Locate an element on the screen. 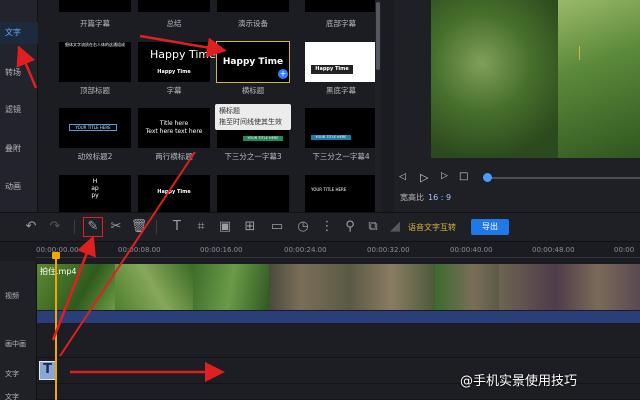 This screenshot has width=640, height=400. track-label-pip: 画中画 is located at coordinates (15, 344).